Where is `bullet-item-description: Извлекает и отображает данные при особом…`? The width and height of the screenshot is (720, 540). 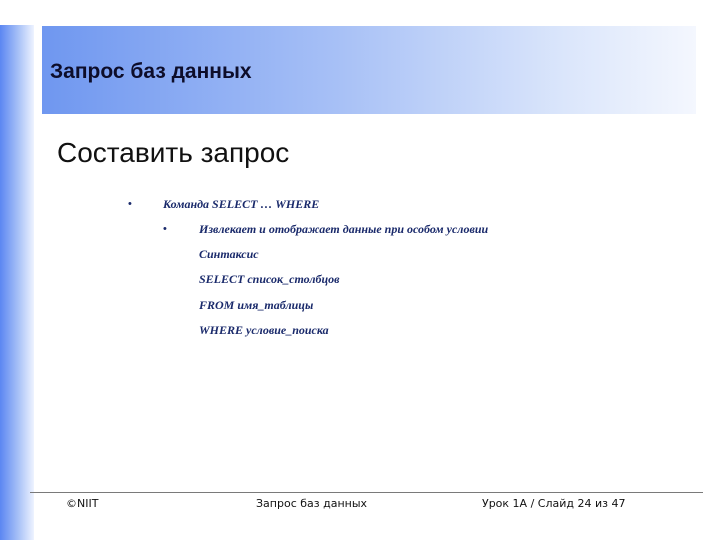
bullet-item-description: Извлекает и отображает данные при особом… is located at coordinates (344, 229).